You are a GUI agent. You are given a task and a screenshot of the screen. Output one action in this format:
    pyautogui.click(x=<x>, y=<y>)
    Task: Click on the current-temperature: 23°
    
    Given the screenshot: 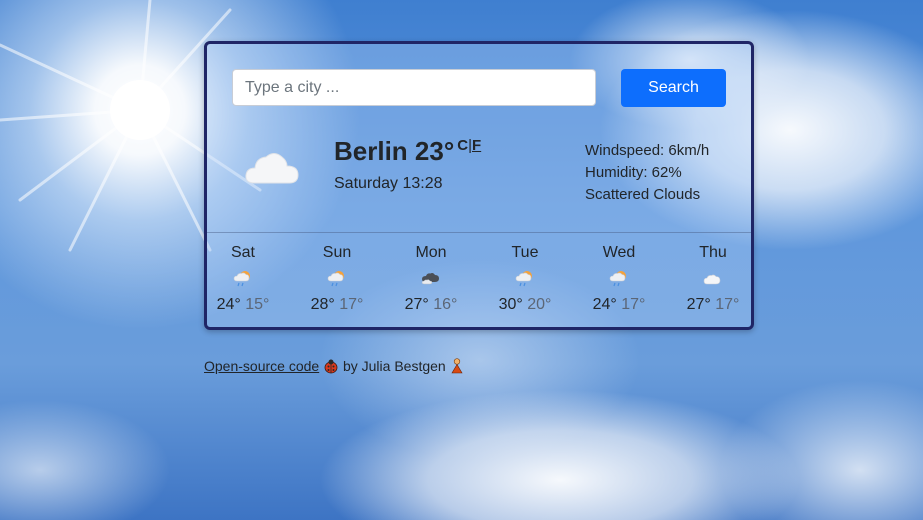 What is the action you would take?
    pyautogui.click(x=434, y=151)
    